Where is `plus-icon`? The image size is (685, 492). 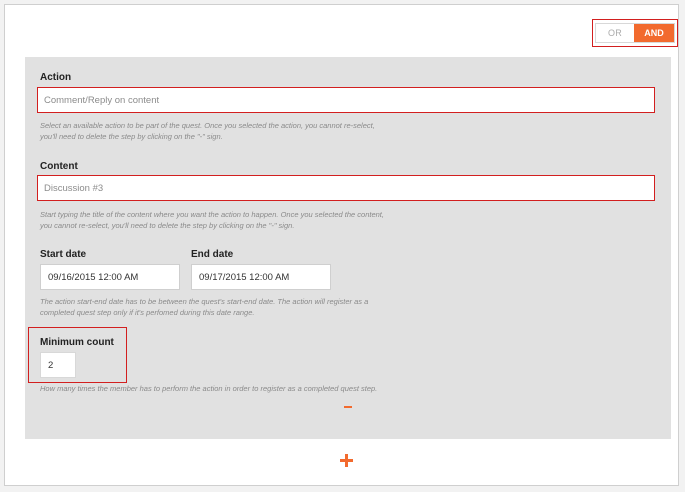 plus-icon is located at coordinates (347, 461).